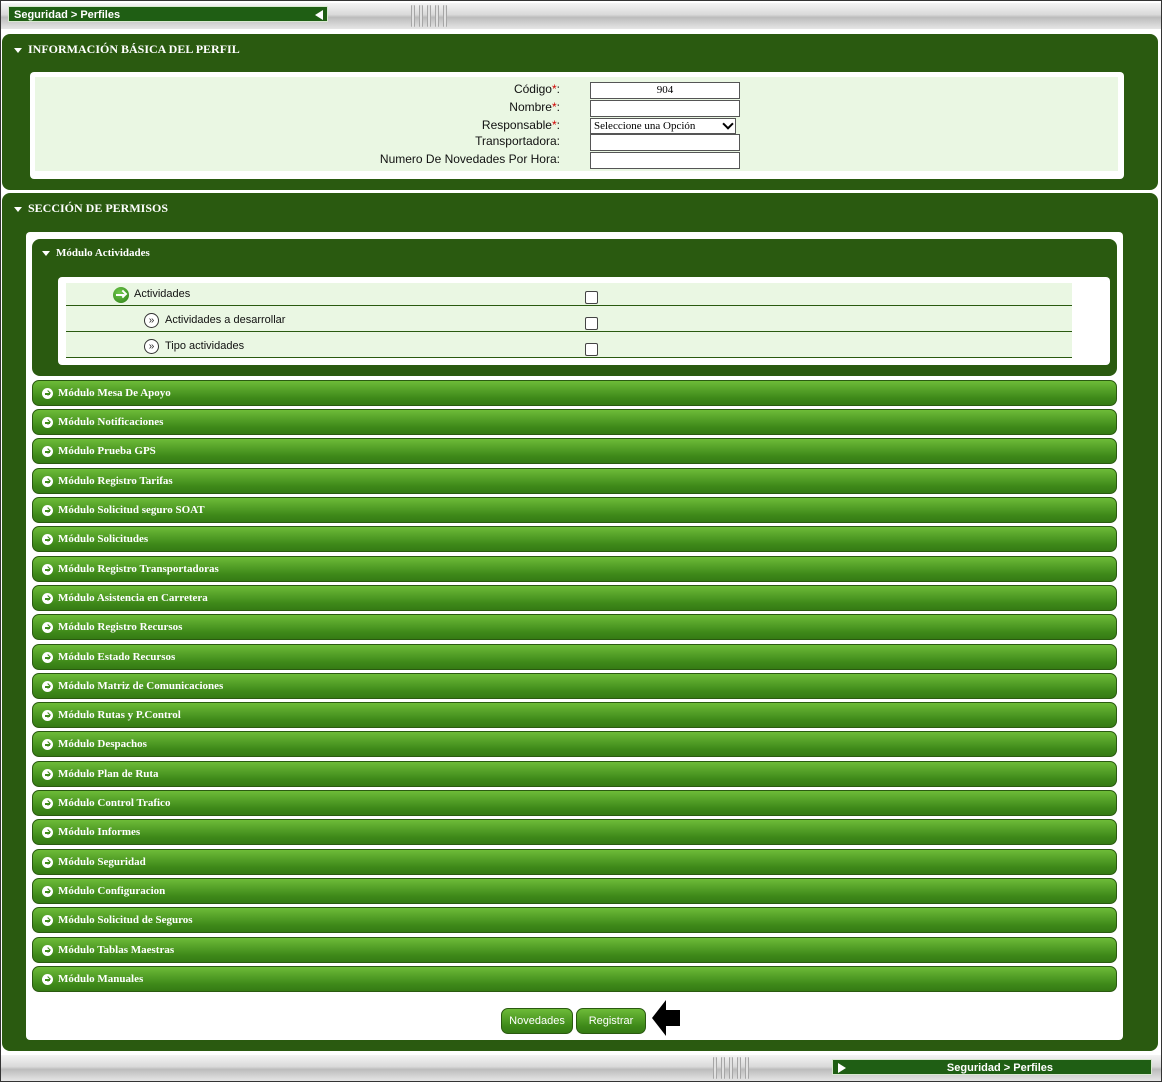  I want to click on collapse-left-icon, so click(319, 15).